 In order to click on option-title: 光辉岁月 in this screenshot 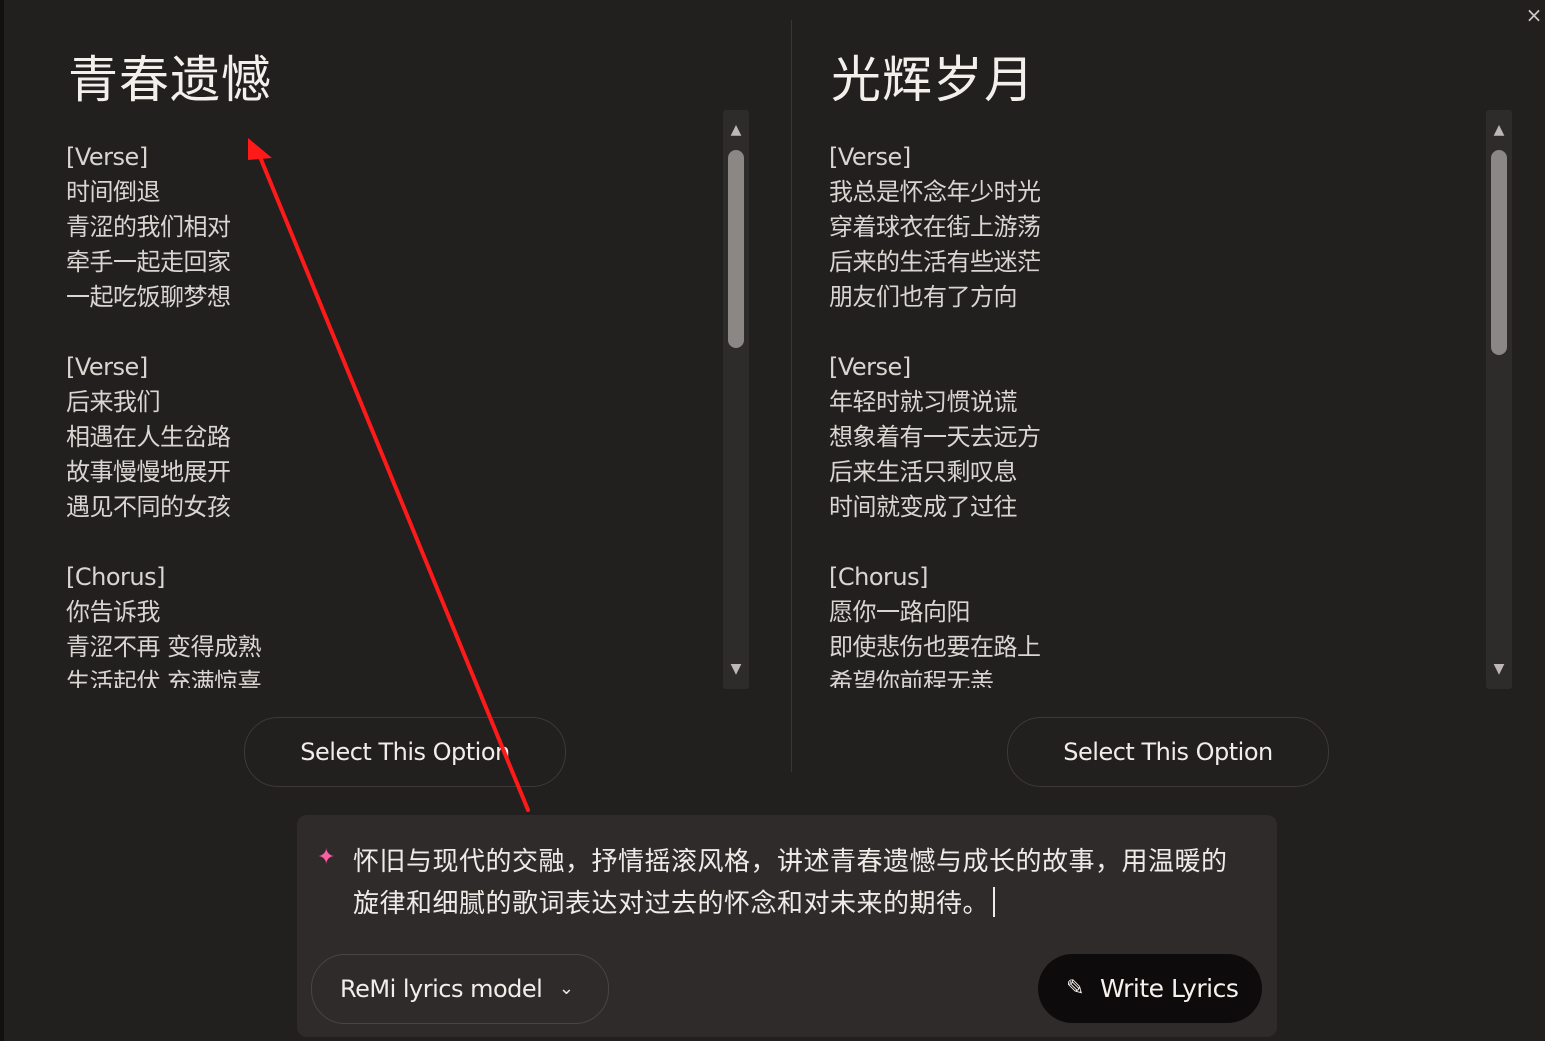, I will do `click(933, 80)`.